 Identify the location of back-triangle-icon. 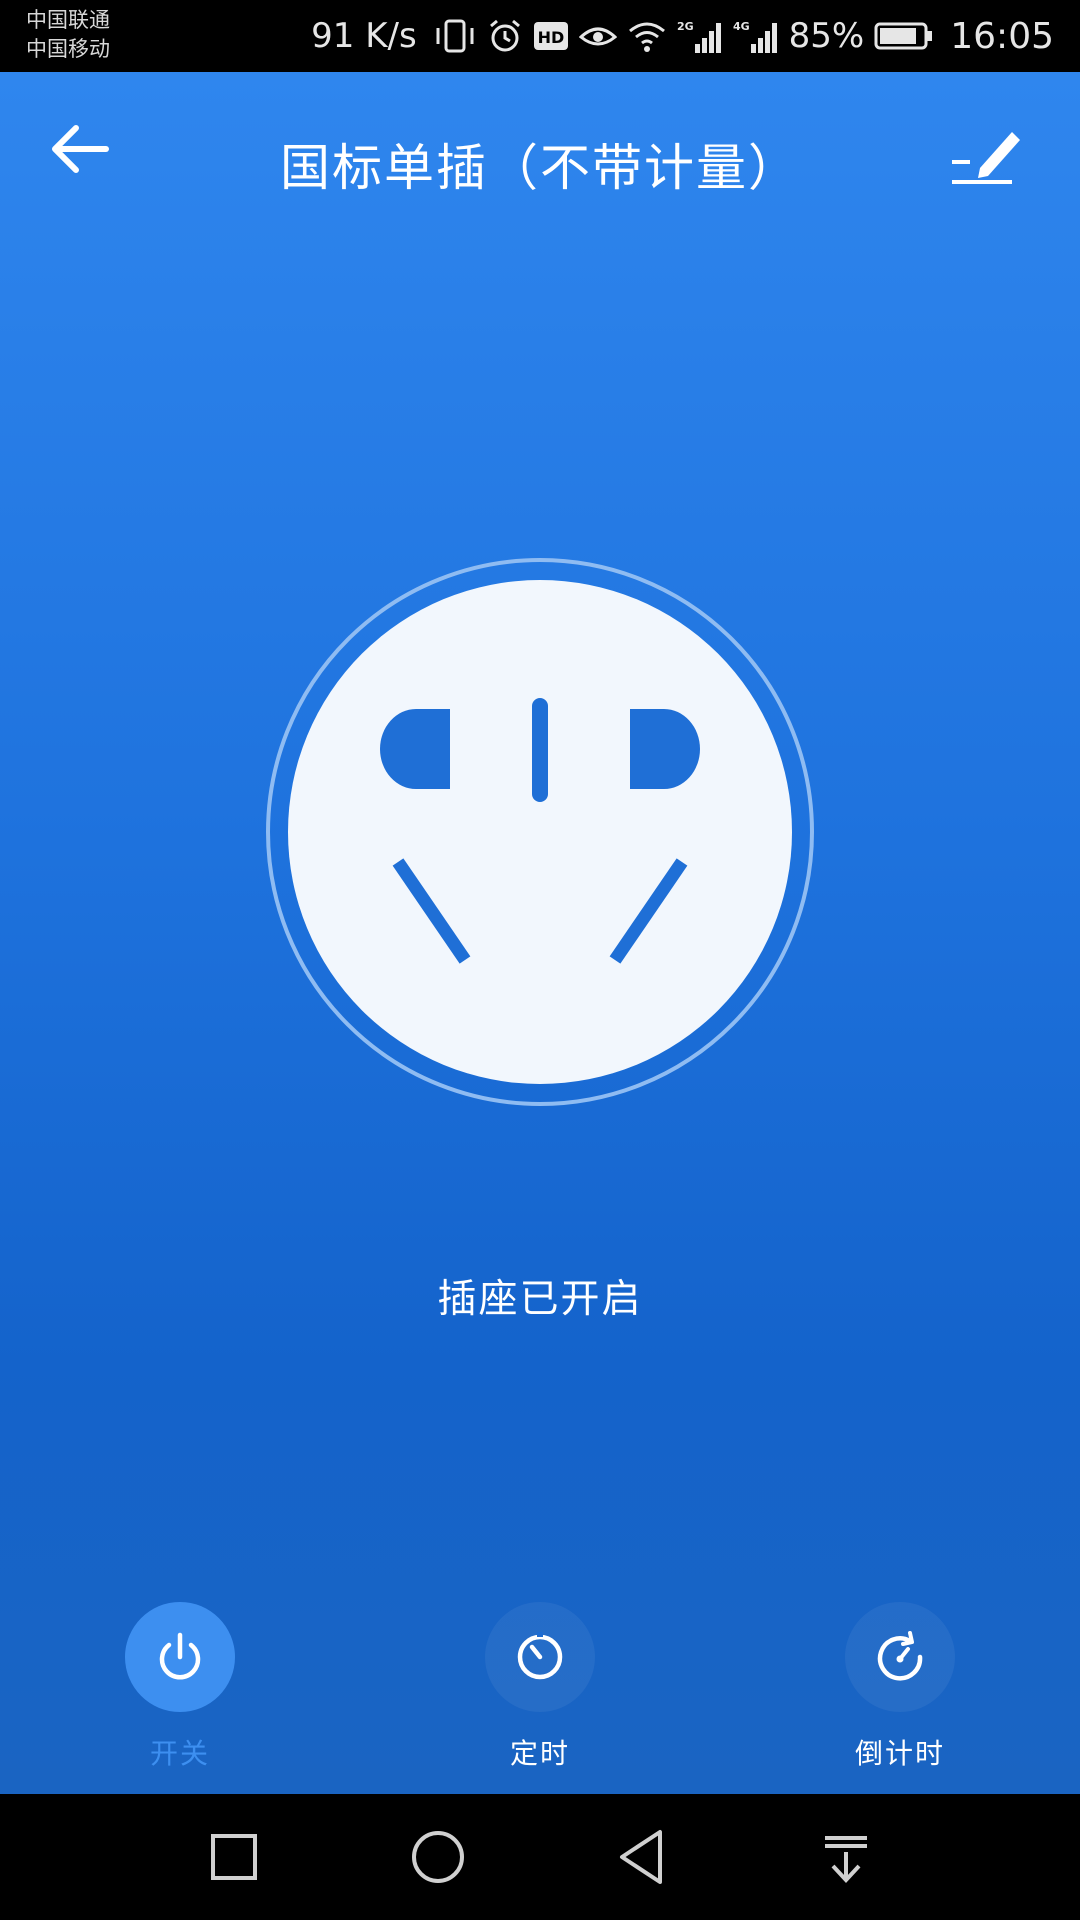
(641, 1857).